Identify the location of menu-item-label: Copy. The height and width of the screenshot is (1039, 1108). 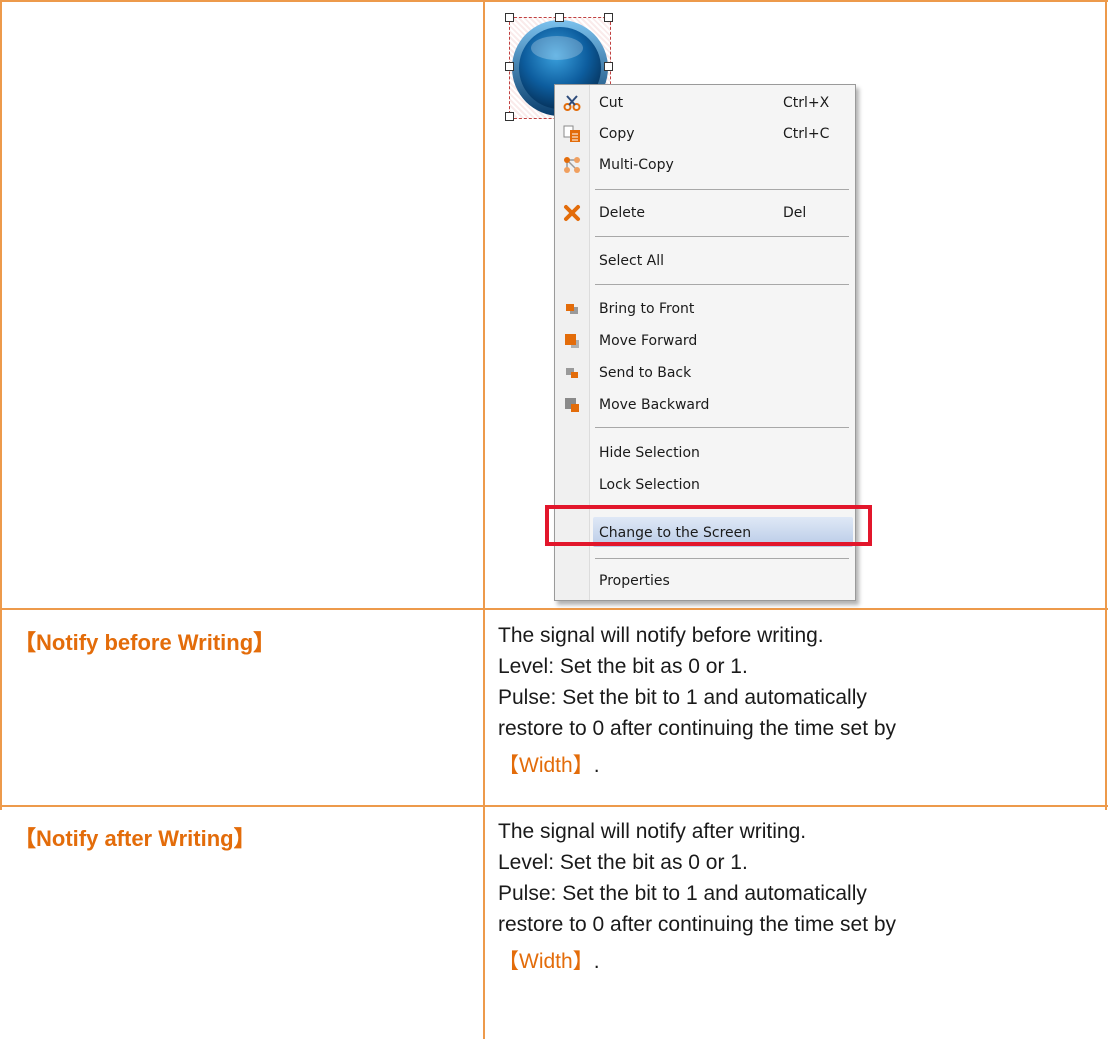
(617, 134).